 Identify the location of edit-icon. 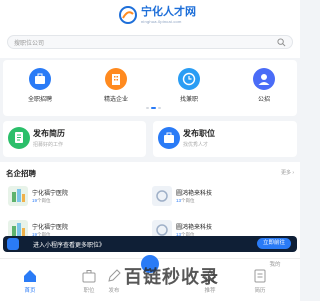
(114, 275).